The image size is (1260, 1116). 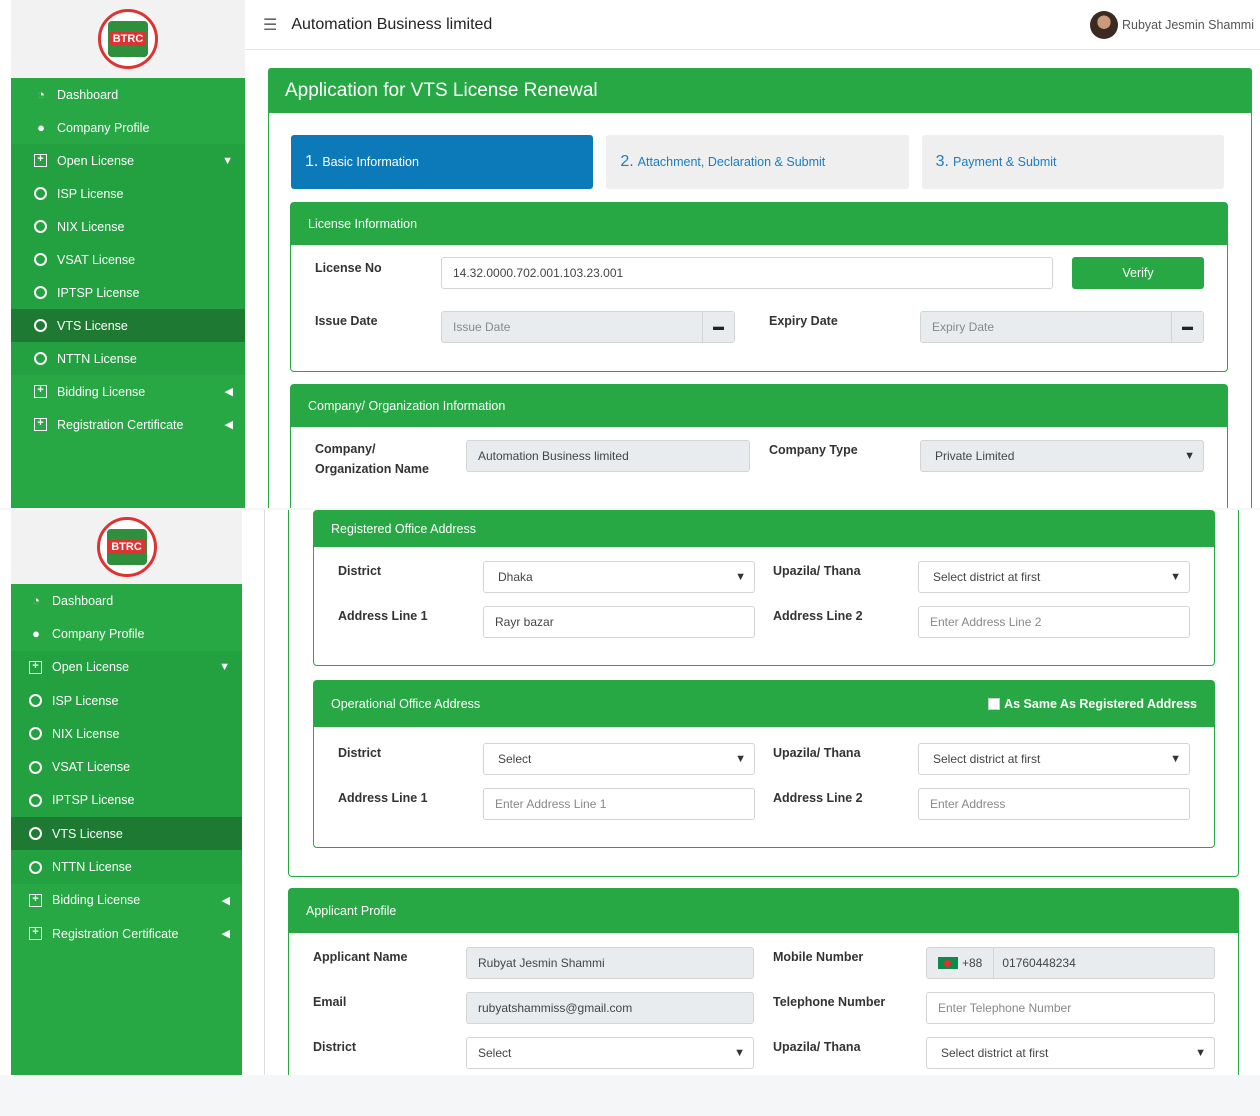 What do you see at coordinates (360, 957) in the screenshot?
I see `applicant-name-label: Applicant Name` at bounding box center [360, 957].